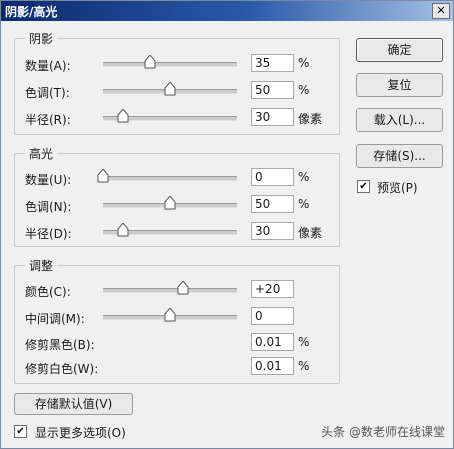 The height and width of the screenshot is (449, 454). What do you see at coordinates (397, 188) in the screenshot?
I see `preview-label: 预览(P)` at bounding box center [397, 188].